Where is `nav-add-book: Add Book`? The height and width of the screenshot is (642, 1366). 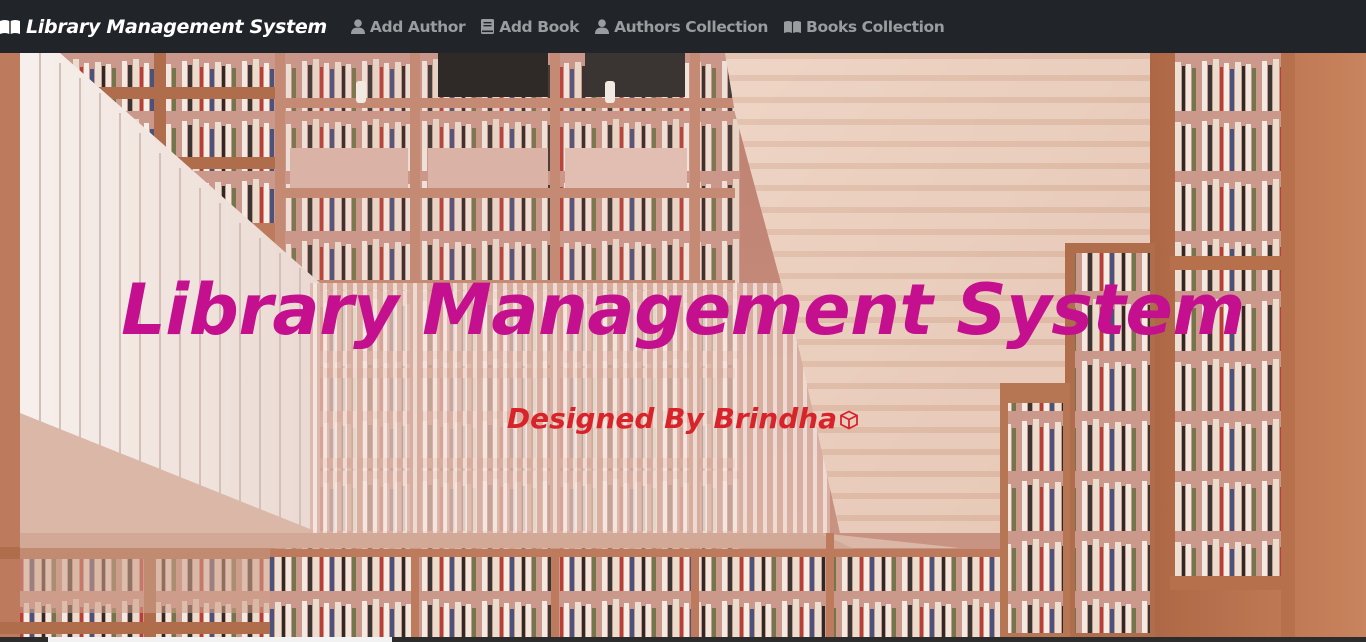 nav-add-book: Add Book is located at coordinates (530, 27).